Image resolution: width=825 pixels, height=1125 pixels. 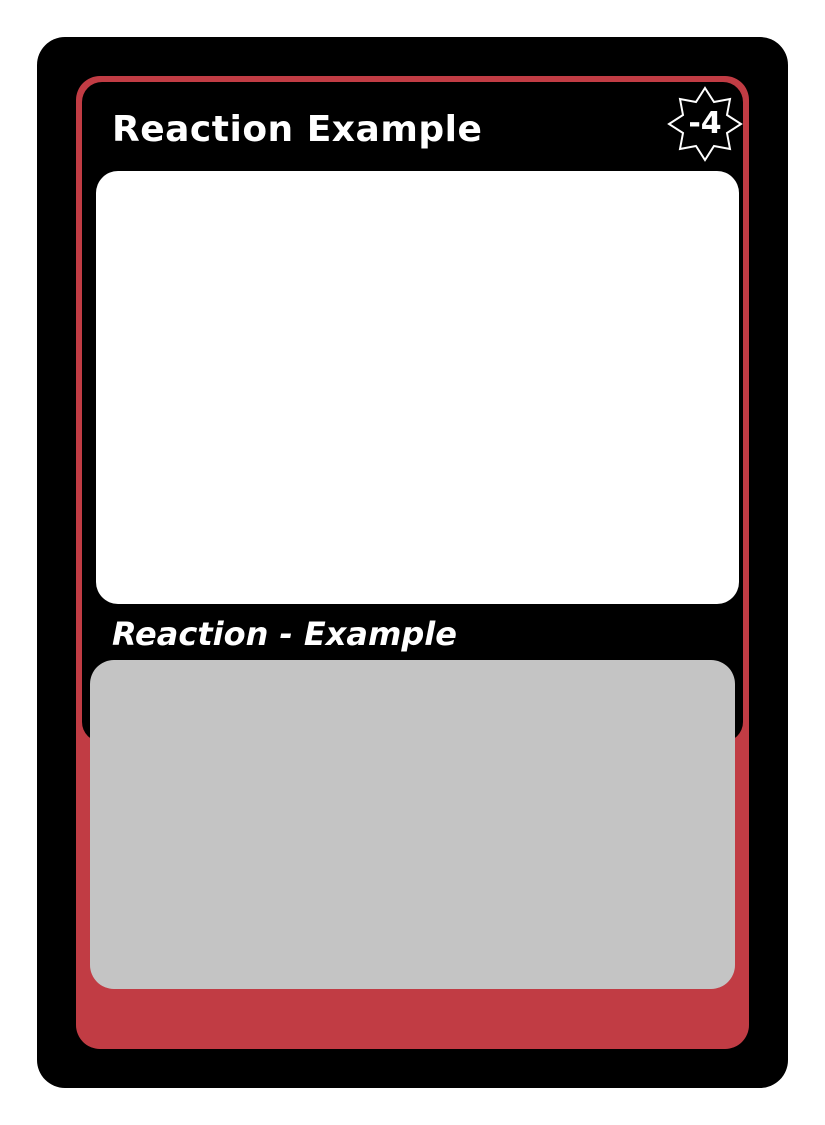 I want to click on cost-value: -4, so click(x=705, y=123).